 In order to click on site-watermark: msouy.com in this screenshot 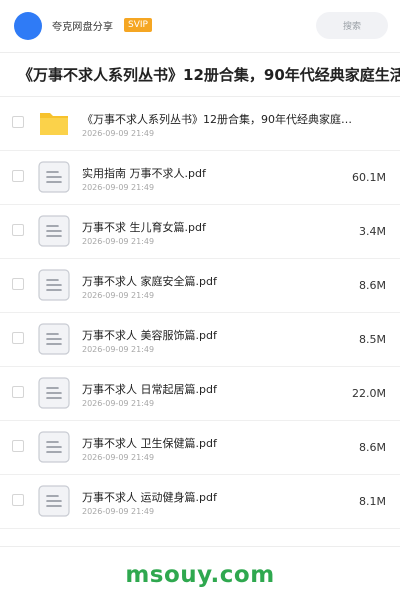, I will do `click(200, 575)`.